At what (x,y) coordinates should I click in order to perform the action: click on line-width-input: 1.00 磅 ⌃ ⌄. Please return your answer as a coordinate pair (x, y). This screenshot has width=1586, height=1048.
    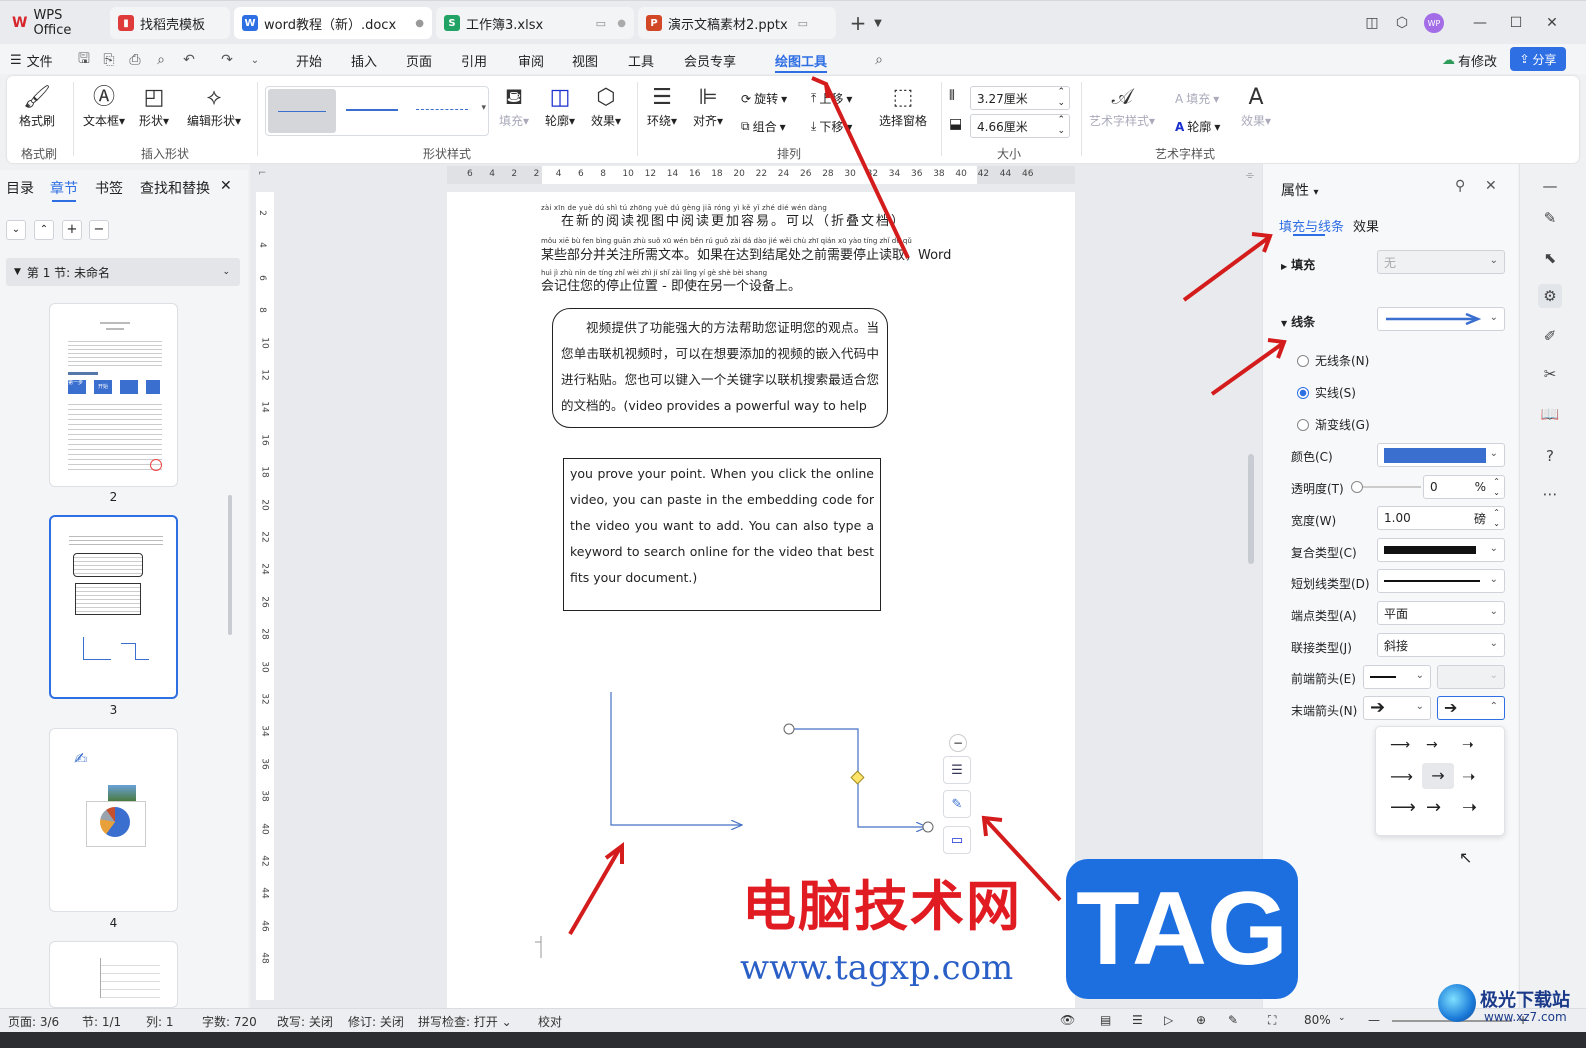
    Looking at the image, I should click on (1441, 518).